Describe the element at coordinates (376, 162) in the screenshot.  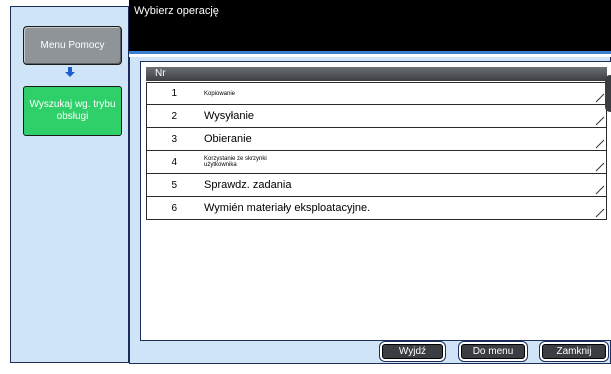
I see `list-item: 4 Korzystanie ze skrzynki użytkownika` at that location.